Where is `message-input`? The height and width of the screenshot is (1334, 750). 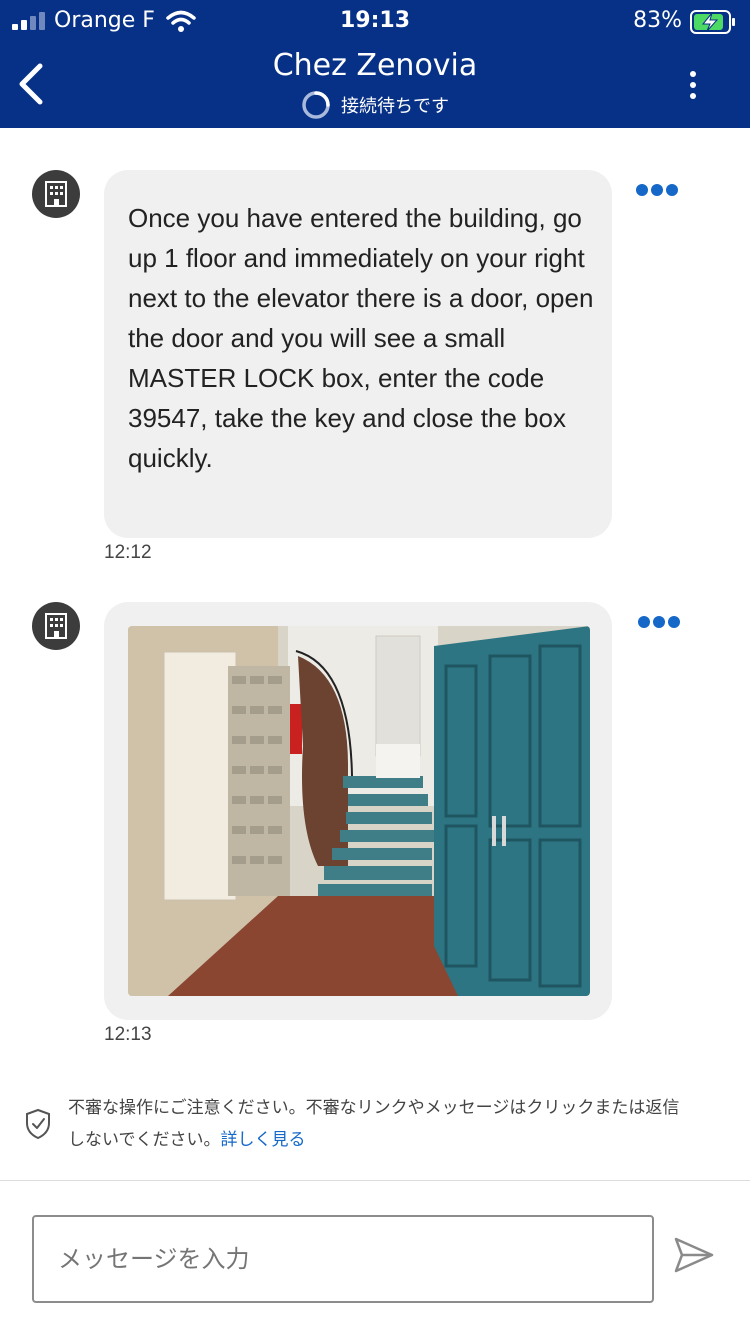
message-input is located at coordinates (343, 1259).